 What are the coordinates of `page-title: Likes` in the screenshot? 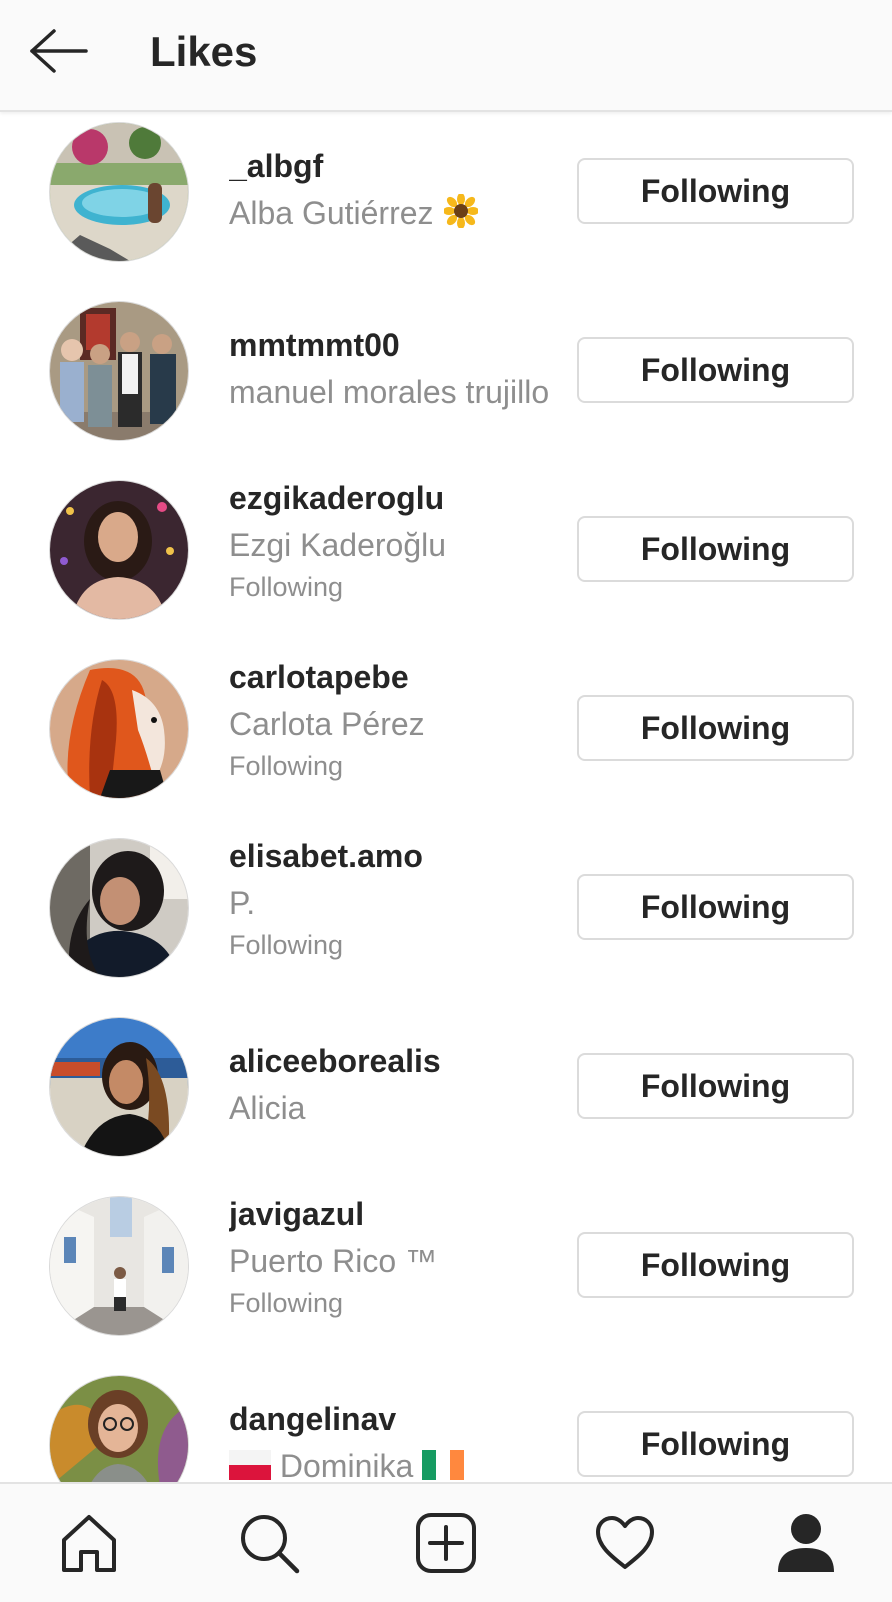 It's located at (204, 51).